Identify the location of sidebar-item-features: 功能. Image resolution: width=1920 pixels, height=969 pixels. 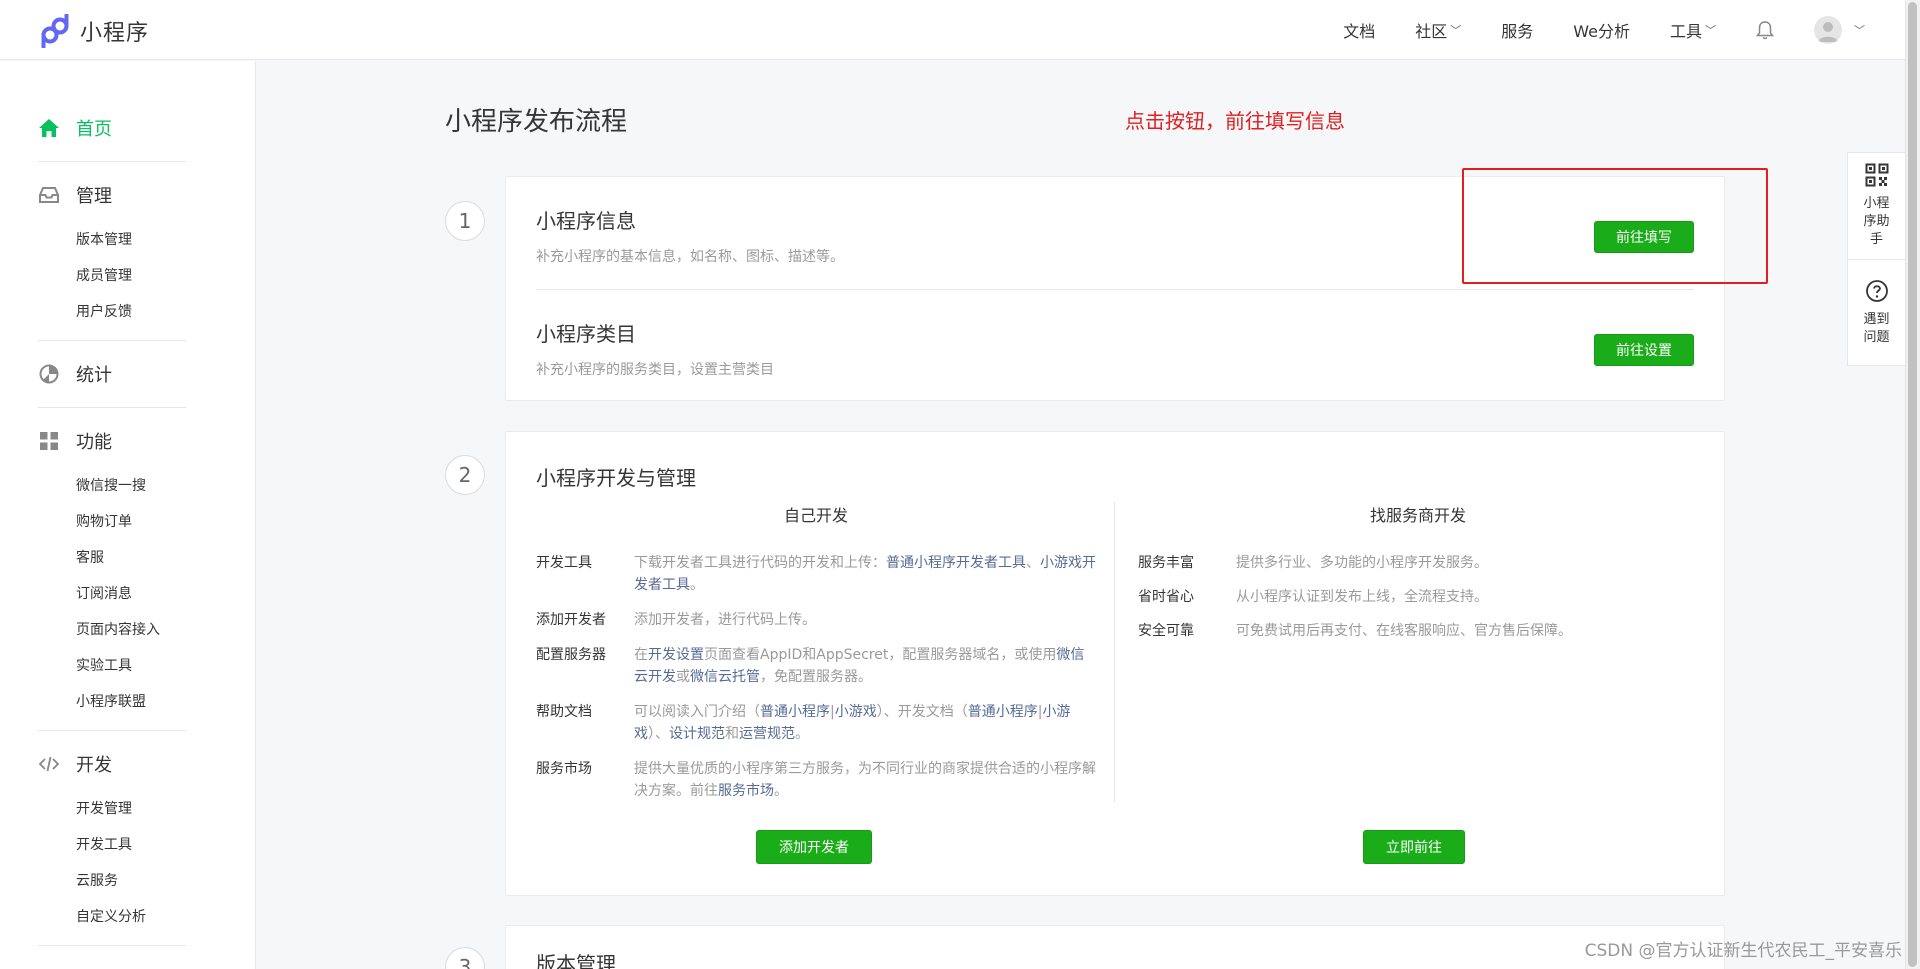
(112, 441).